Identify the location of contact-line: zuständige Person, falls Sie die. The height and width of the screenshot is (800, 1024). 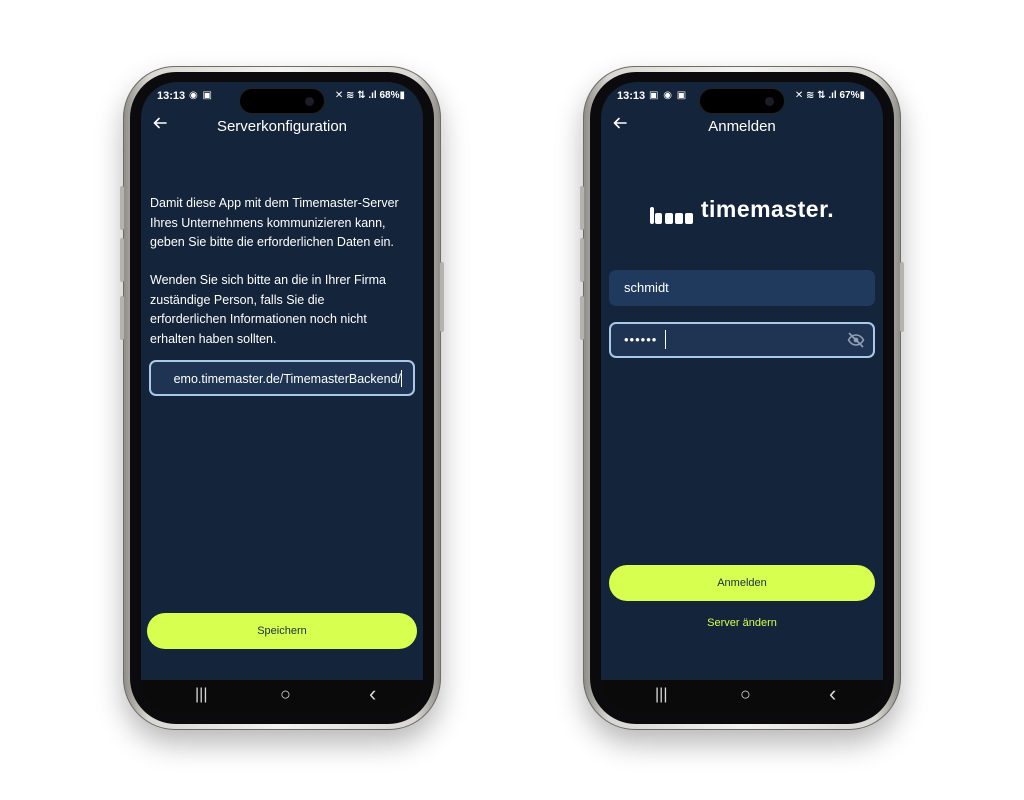
(237, 299).